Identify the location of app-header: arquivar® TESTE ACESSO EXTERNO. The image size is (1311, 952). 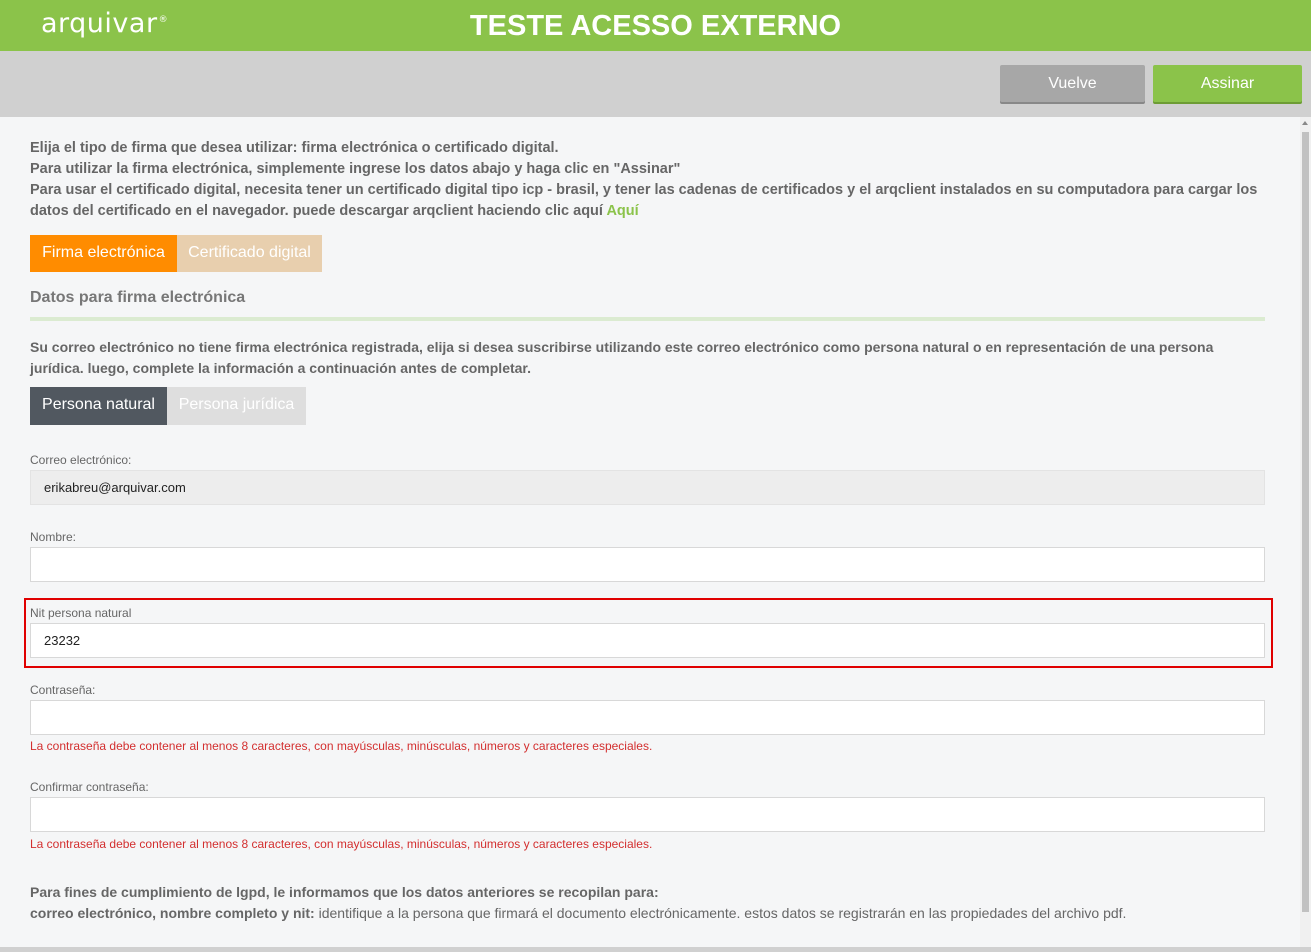
(655, 25).